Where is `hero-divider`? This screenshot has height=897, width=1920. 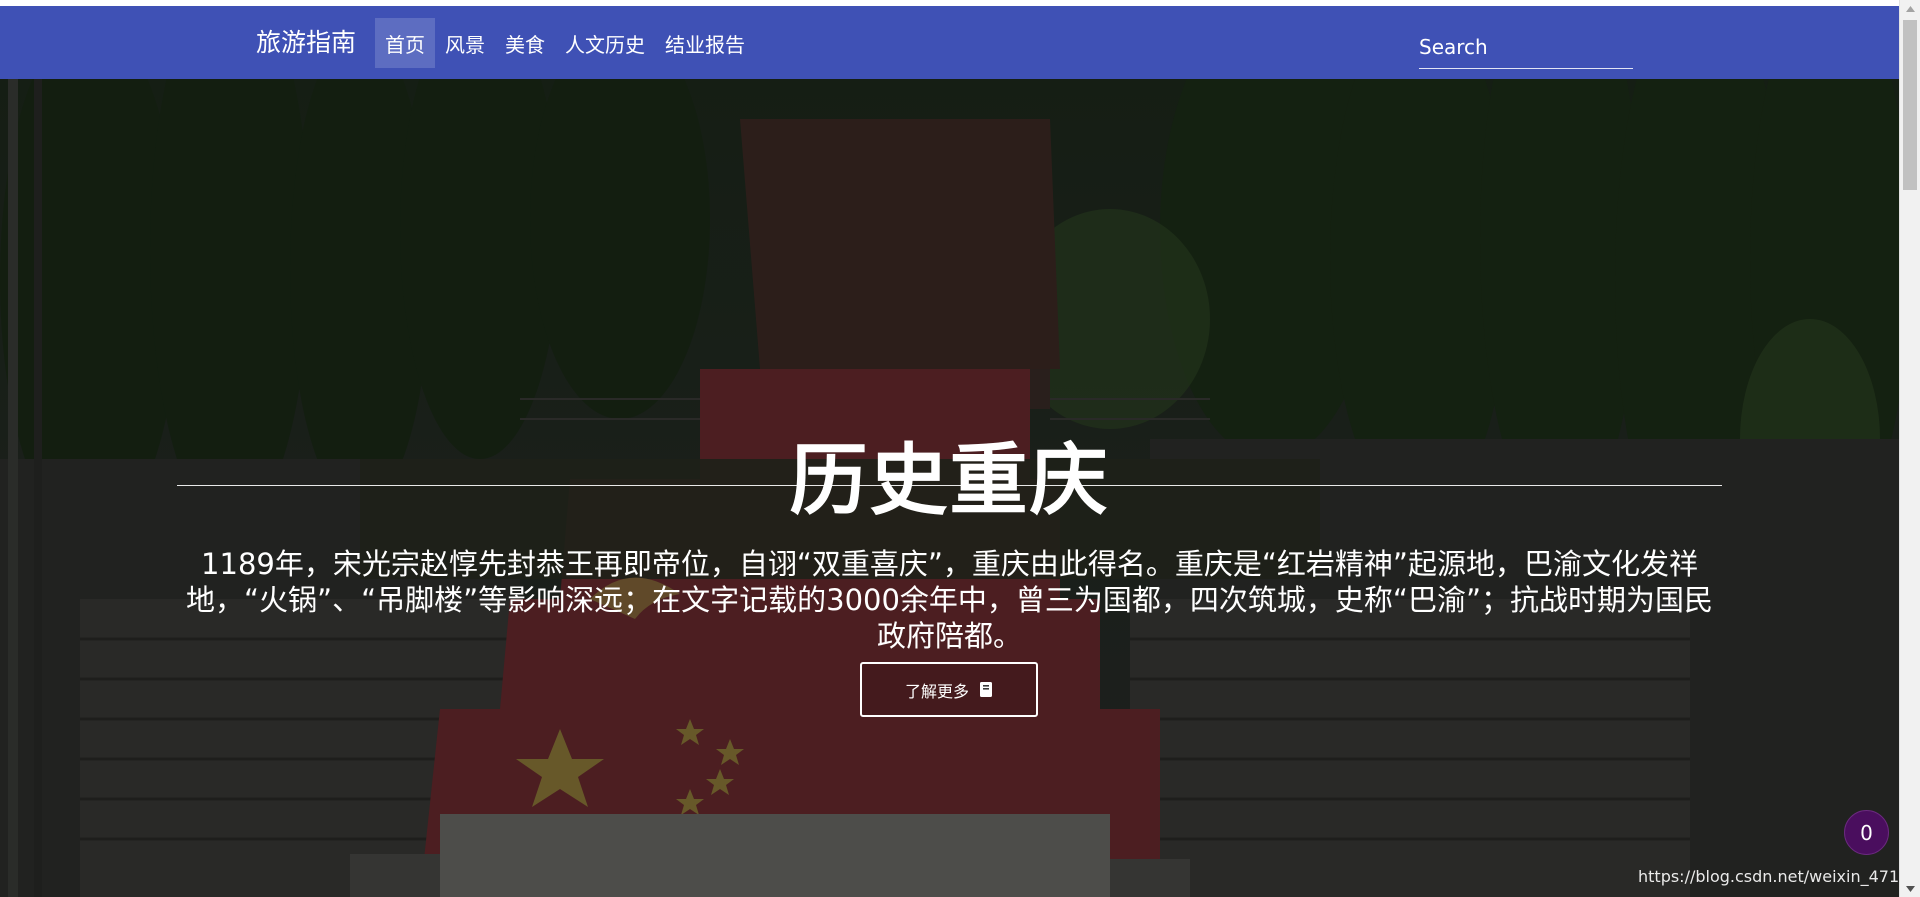
hero-divider is located at coordinates (949, 485).